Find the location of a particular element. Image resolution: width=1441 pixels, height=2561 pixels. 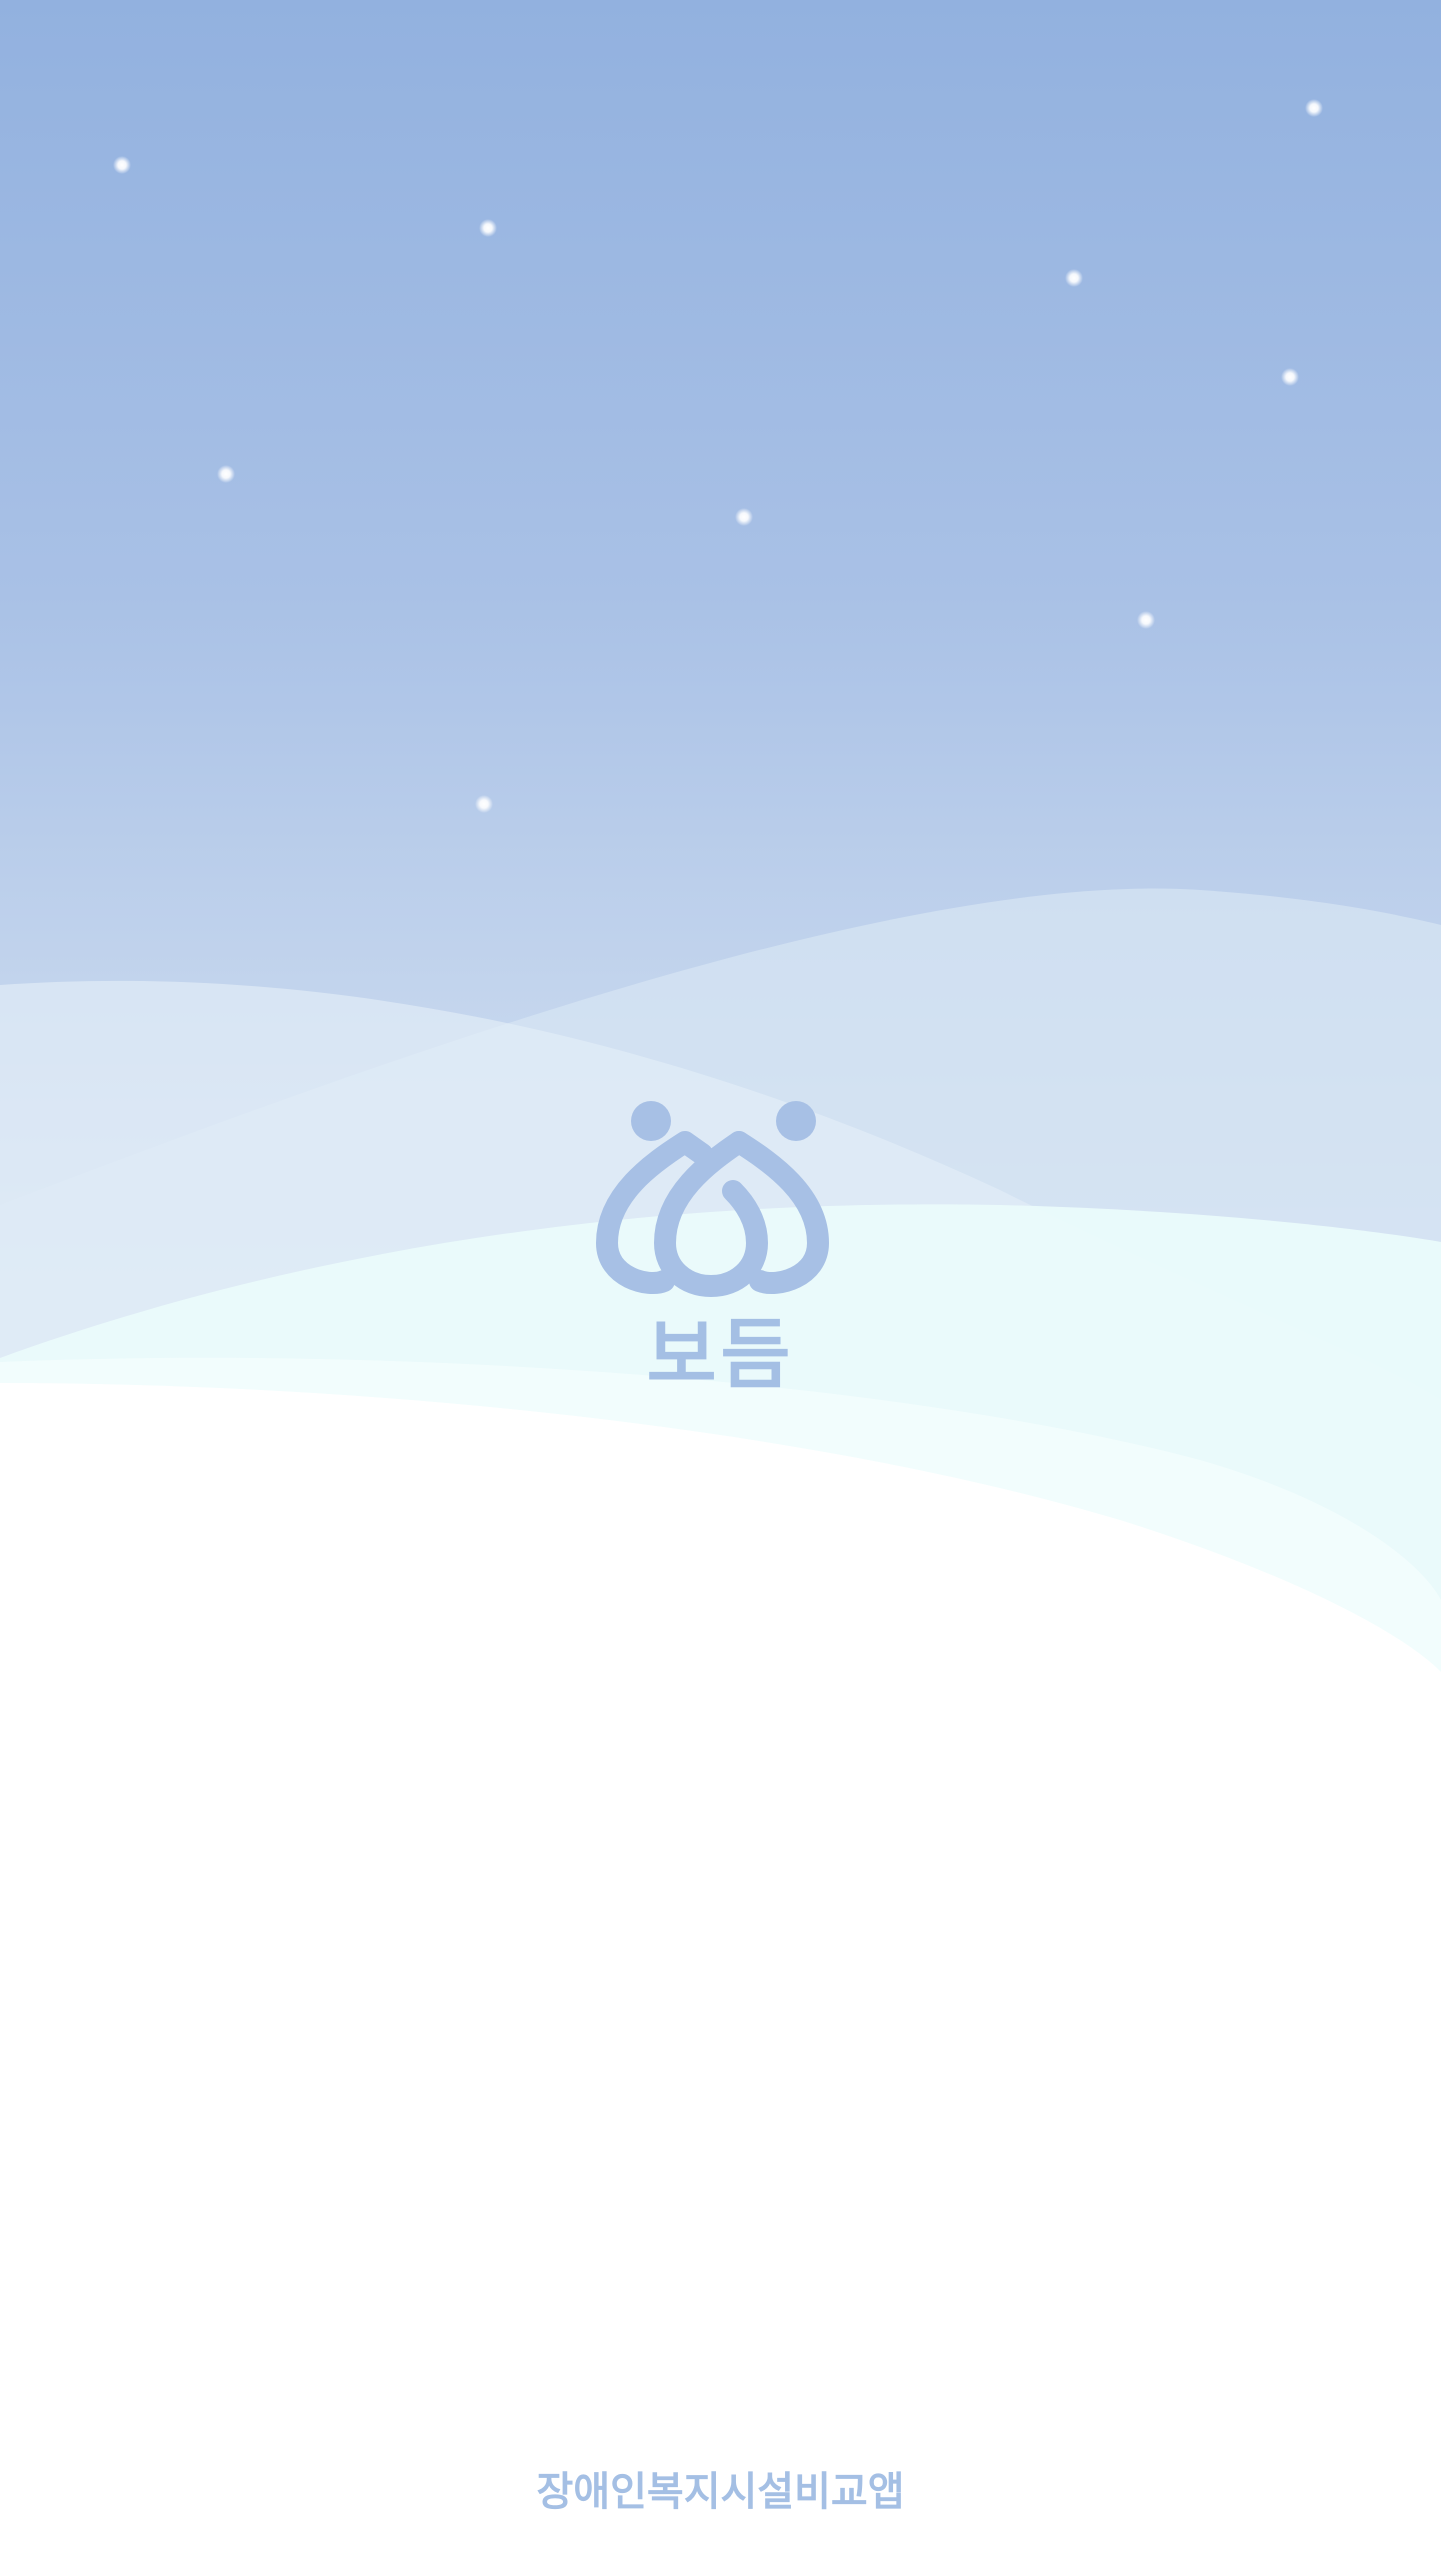

left-person-head is located at coordinates (651, 1121).